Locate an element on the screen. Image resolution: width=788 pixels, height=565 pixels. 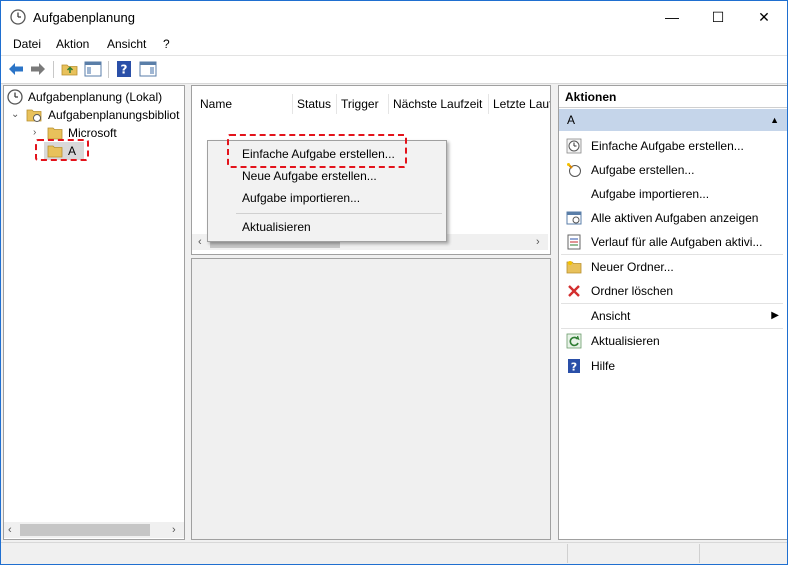
show-hide-action-pane-icon is located at coordinates (148, 69).